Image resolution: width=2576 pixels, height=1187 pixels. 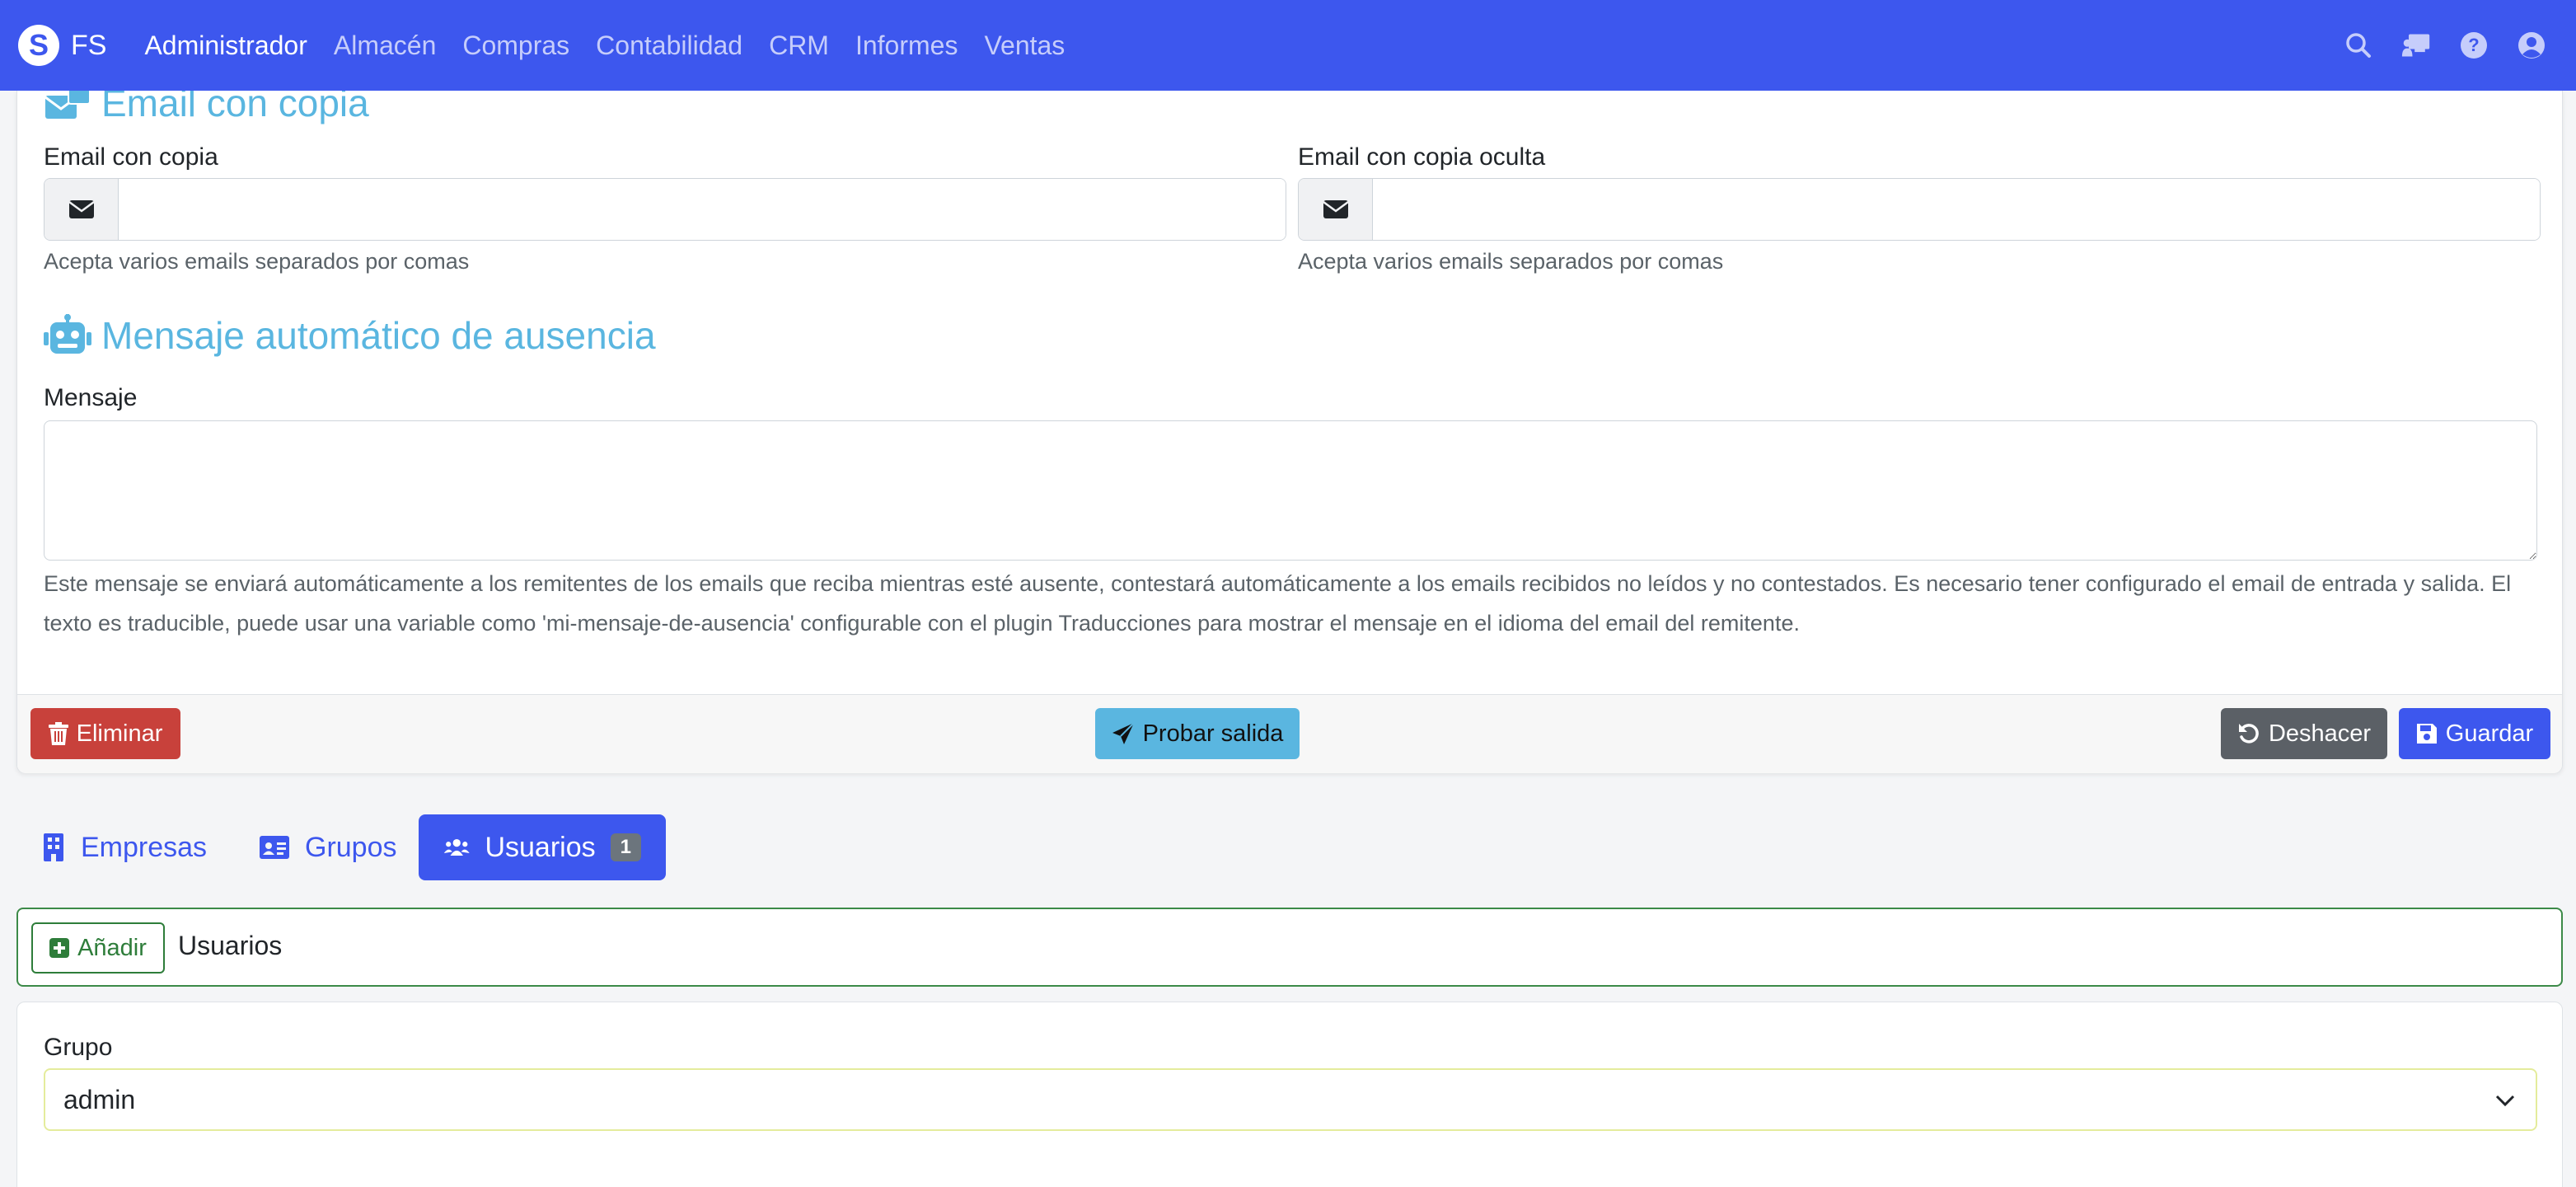 What do you see at coordinates (2445, 45) in the screenshot?
I see `navbar-icons: ?` at bounding box center [2445, 45].